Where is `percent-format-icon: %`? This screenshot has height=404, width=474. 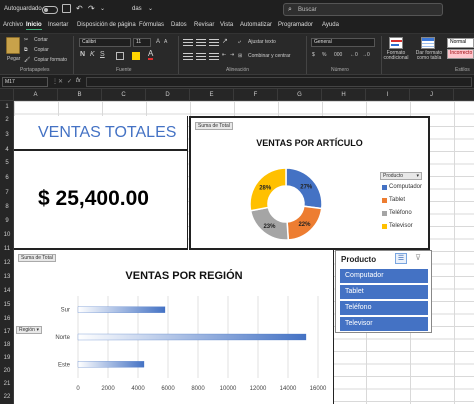
percent-format-icon: % is located at coordinates (324, 55).